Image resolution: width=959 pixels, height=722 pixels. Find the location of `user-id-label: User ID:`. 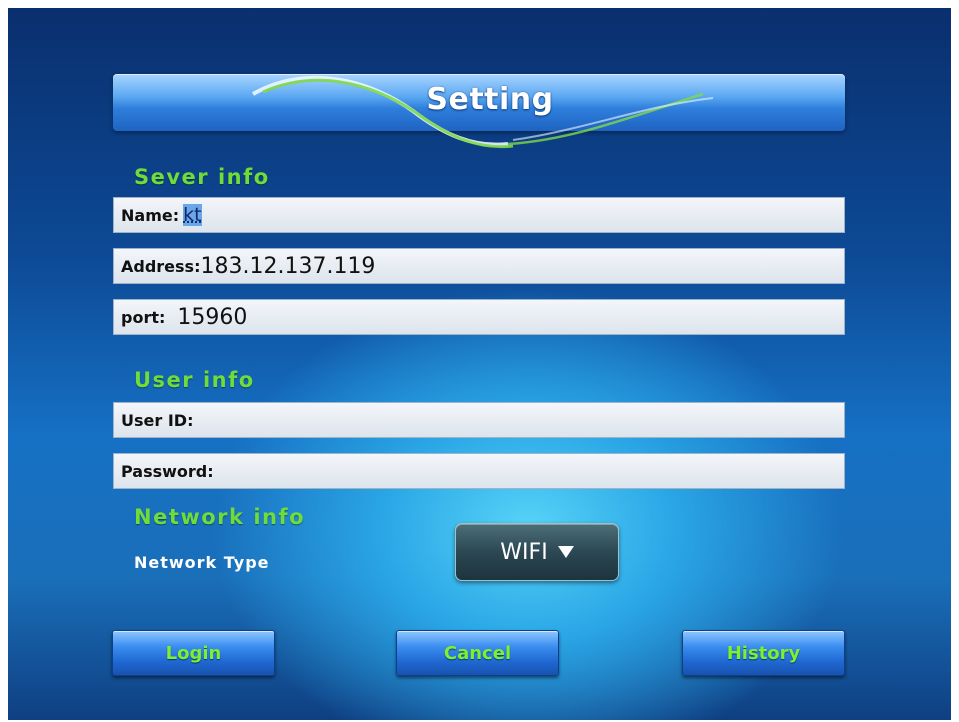

user-id-label: User ID: is located at coordinates (157, 420).